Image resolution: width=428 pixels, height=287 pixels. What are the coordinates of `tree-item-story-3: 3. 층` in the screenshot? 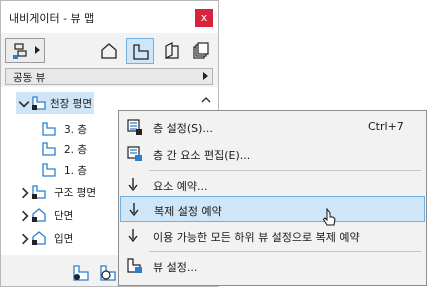 It's located at (76, 129).